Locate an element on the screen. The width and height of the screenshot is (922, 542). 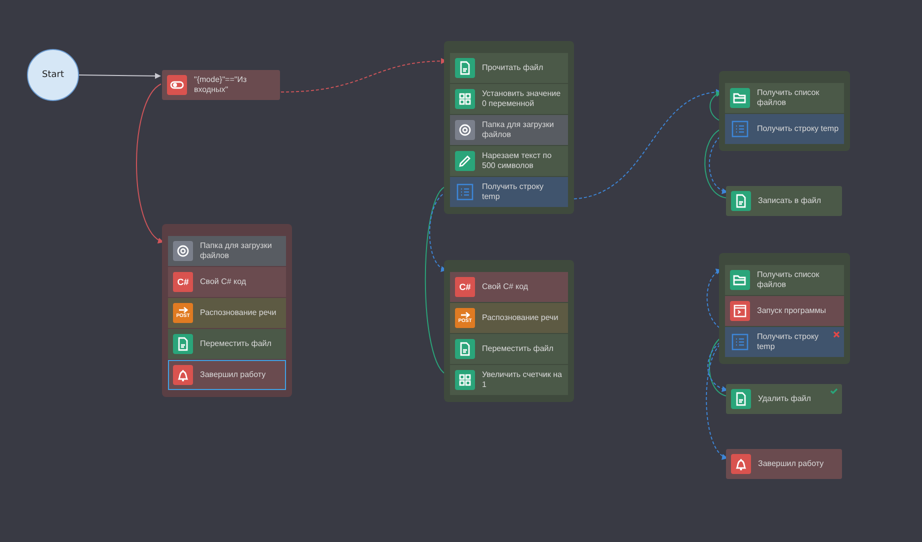
node-card: "{mode}"=="Из входных" is located at coordinates (221, 85).